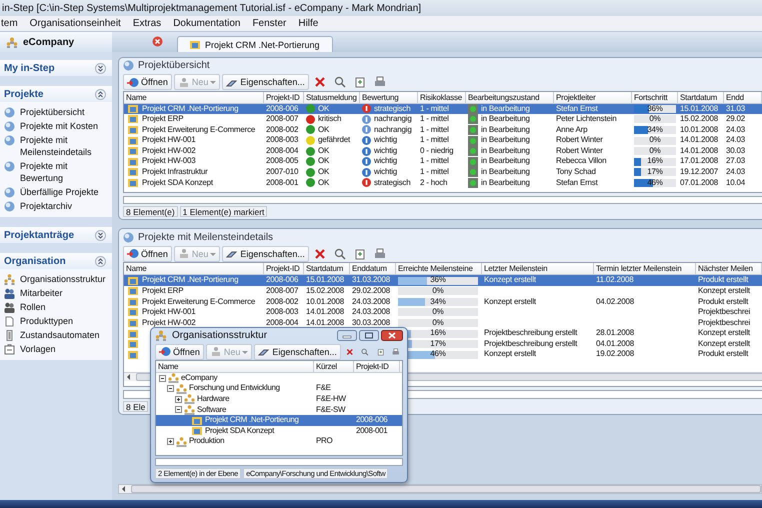  What do you see at coordinates (75, 23) in the screenshot?
I see `menu-item: Organisationseinheit` at bounding box center [75, 23].